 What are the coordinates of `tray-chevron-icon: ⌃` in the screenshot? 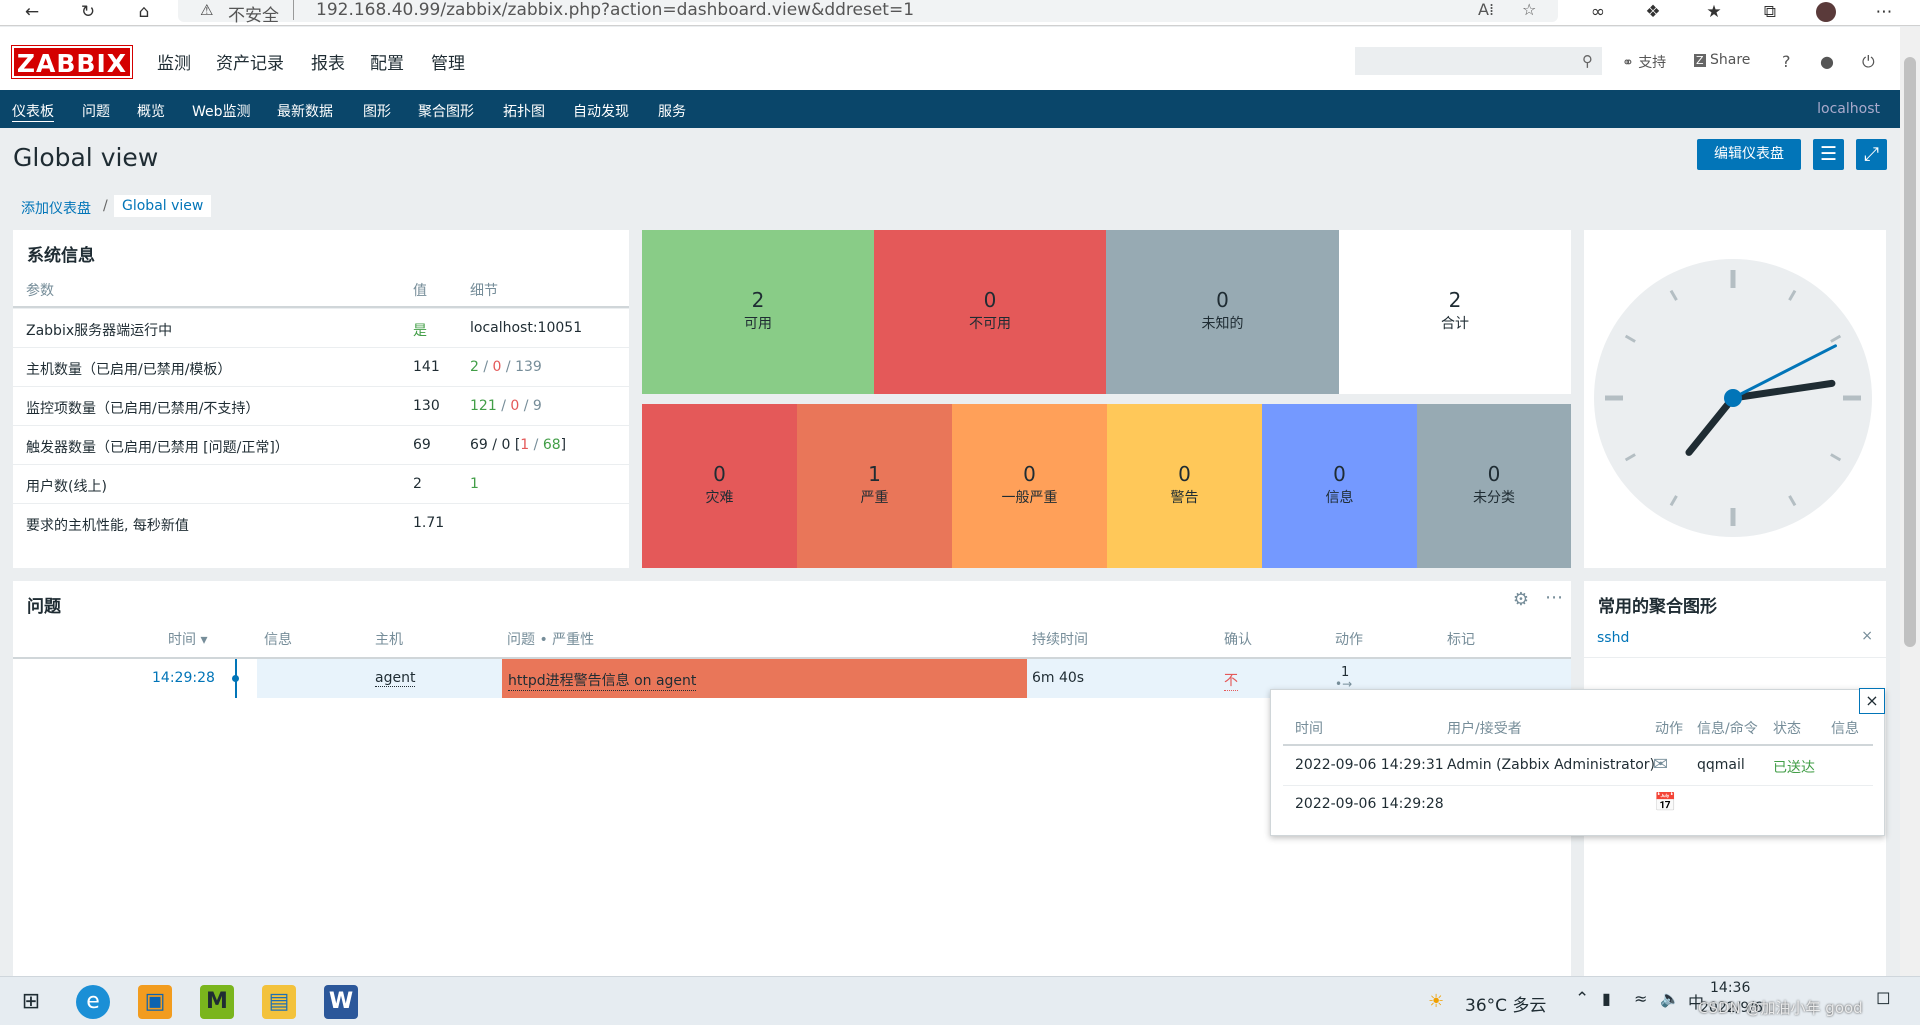 It's located at (1582, 999).